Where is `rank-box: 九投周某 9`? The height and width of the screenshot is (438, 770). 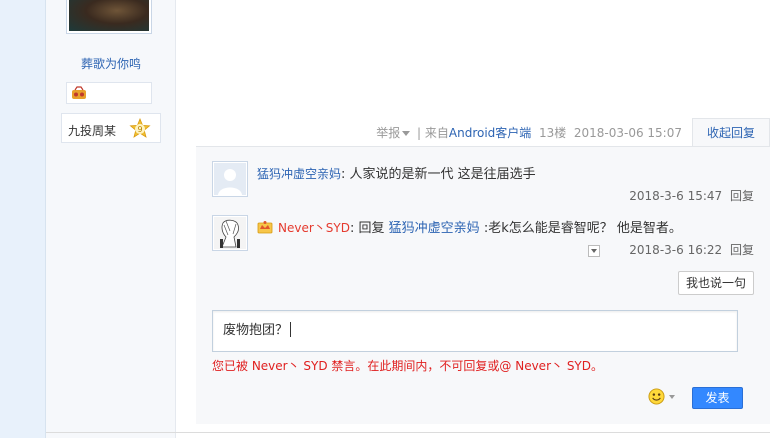 rank-box: 九投周某 9 is located at coordinates (111, 128).